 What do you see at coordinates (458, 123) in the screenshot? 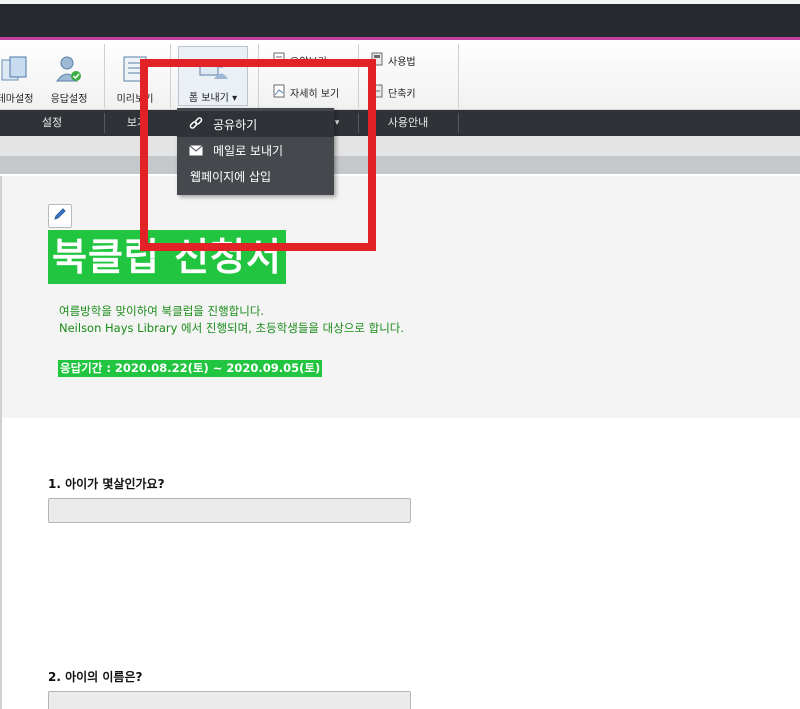
I see `group-separator` at bounding box center [458, 123].